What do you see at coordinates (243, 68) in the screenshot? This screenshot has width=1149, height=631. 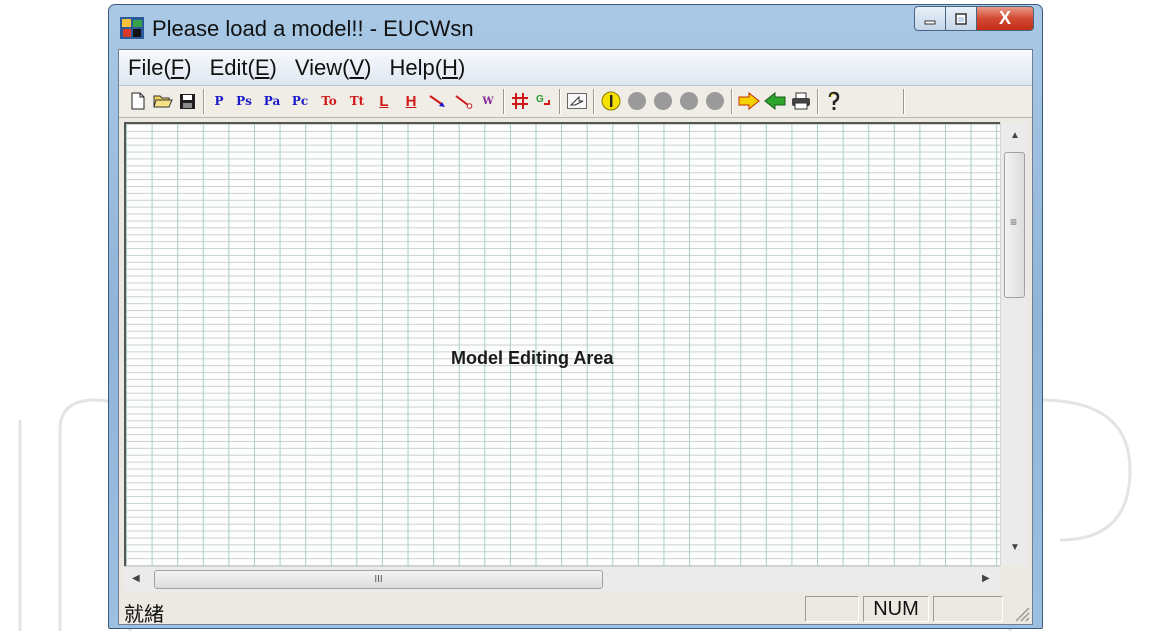 I see `menu-edit: Edit(E)` at bounding box center [243, 68].